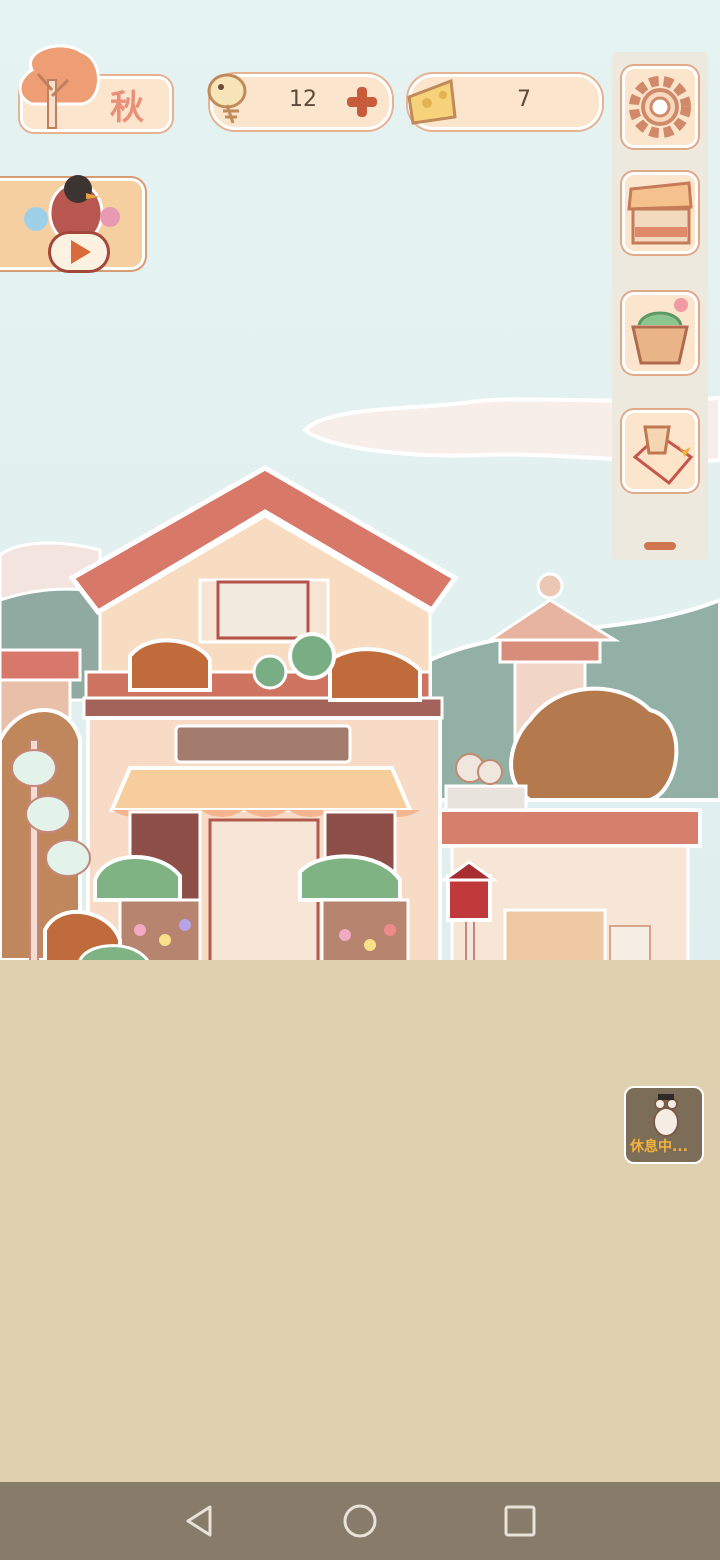  I want to click on nav-back-button, so click(200, 1521).